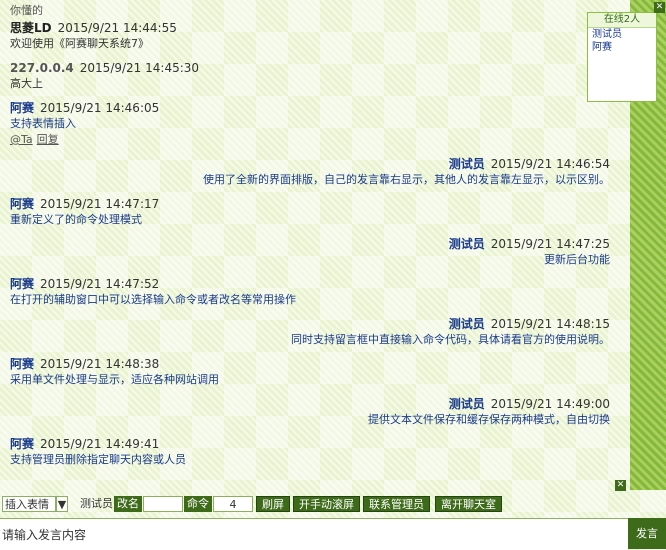  What do you see at coordinates (117, 28) in the screenshot?
I see `message-time: 2015/9/21 14:44:55` at bounding box center [117, 28].